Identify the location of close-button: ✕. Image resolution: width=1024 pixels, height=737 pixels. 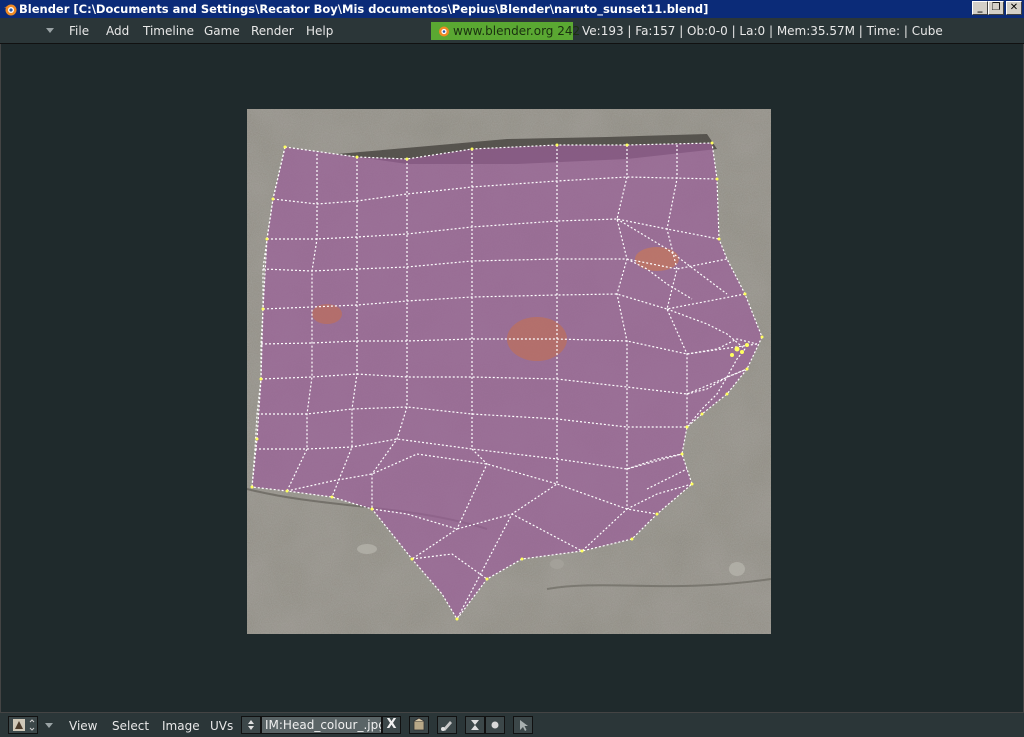
(1014, 8).